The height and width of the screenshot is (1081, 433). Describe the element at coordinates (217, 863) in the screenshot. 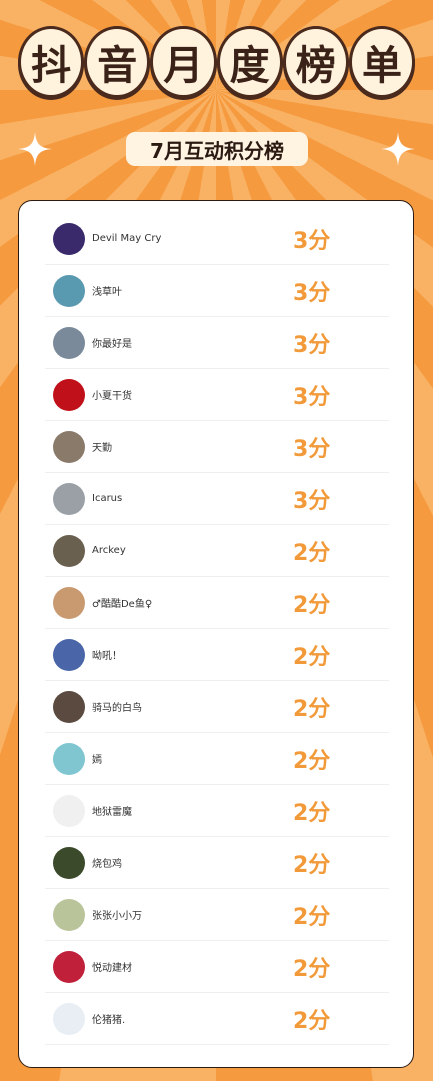

I see `list-item: 烧包鸡 2分` at that location.